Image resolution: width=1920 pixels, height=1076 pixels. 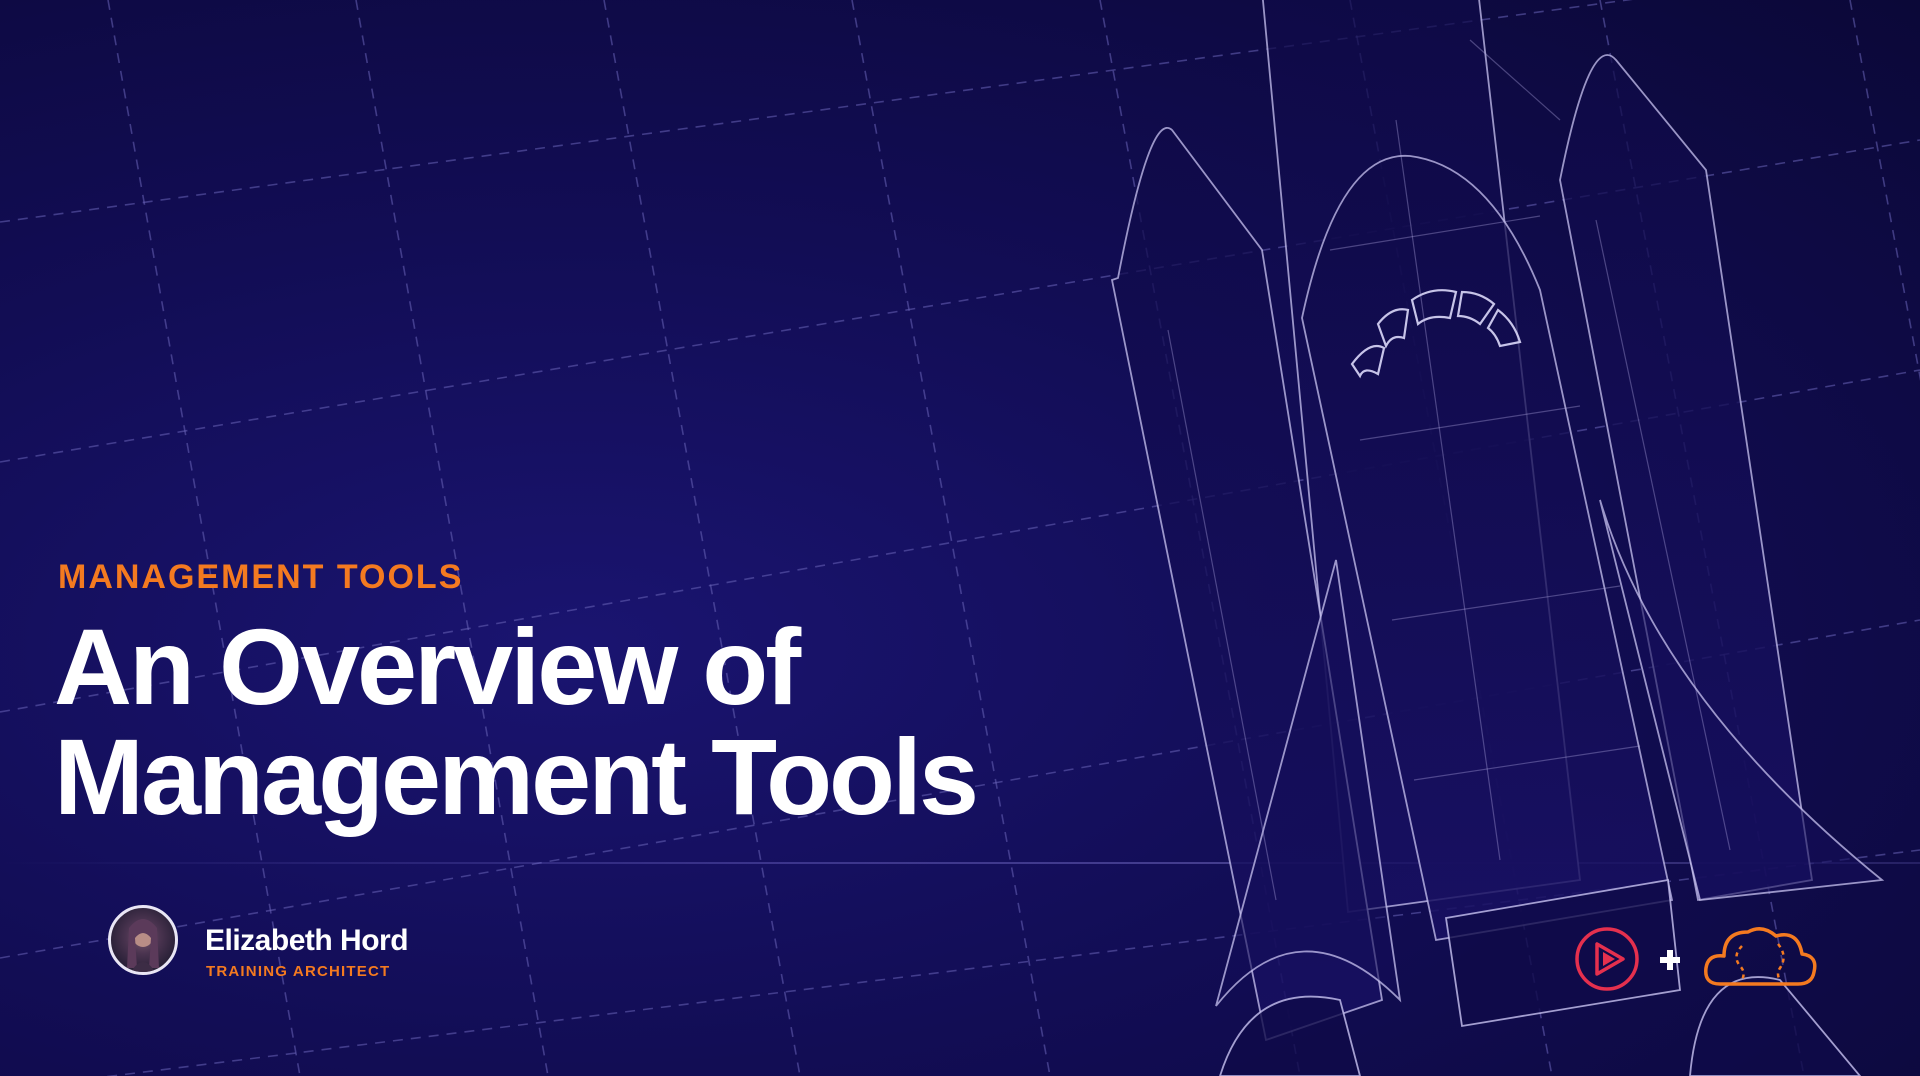 What do you see at coordinates (1607, 959) in the screenshot?
I see `pluralsight-play-icon` at bounding box center [1607, 959].